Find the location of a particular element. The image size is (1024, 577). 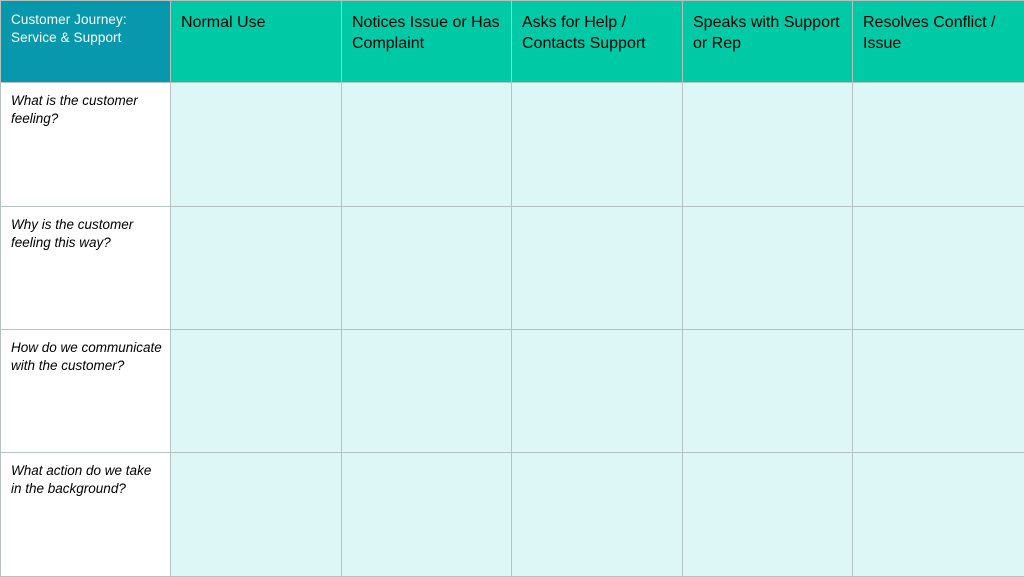

cell-feeling-notices-issue is located at coordinates (427, 145).